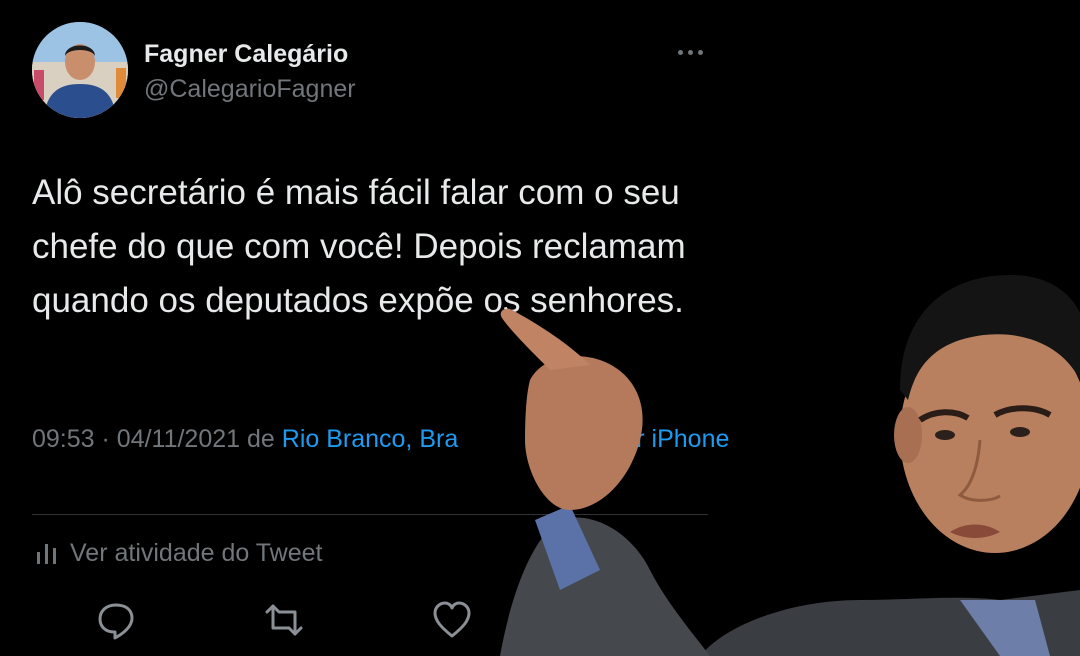 The image size is (1080, 656). I want to click on meta-from-word: de, so click(261, 439).